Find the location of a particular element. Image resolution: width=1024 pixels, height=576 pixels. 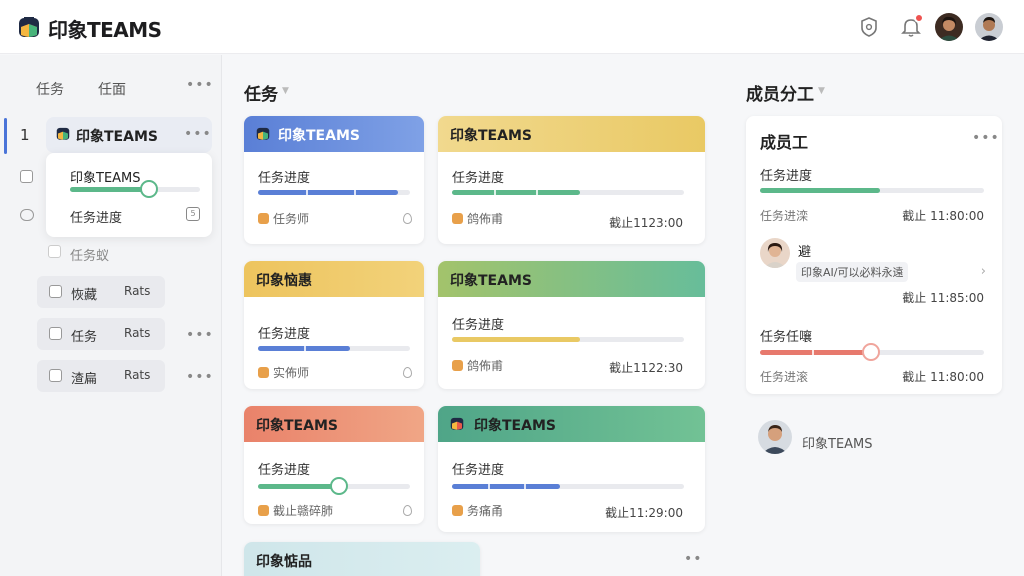

calendar-icon: 5 is located at coordinates (193, 214).